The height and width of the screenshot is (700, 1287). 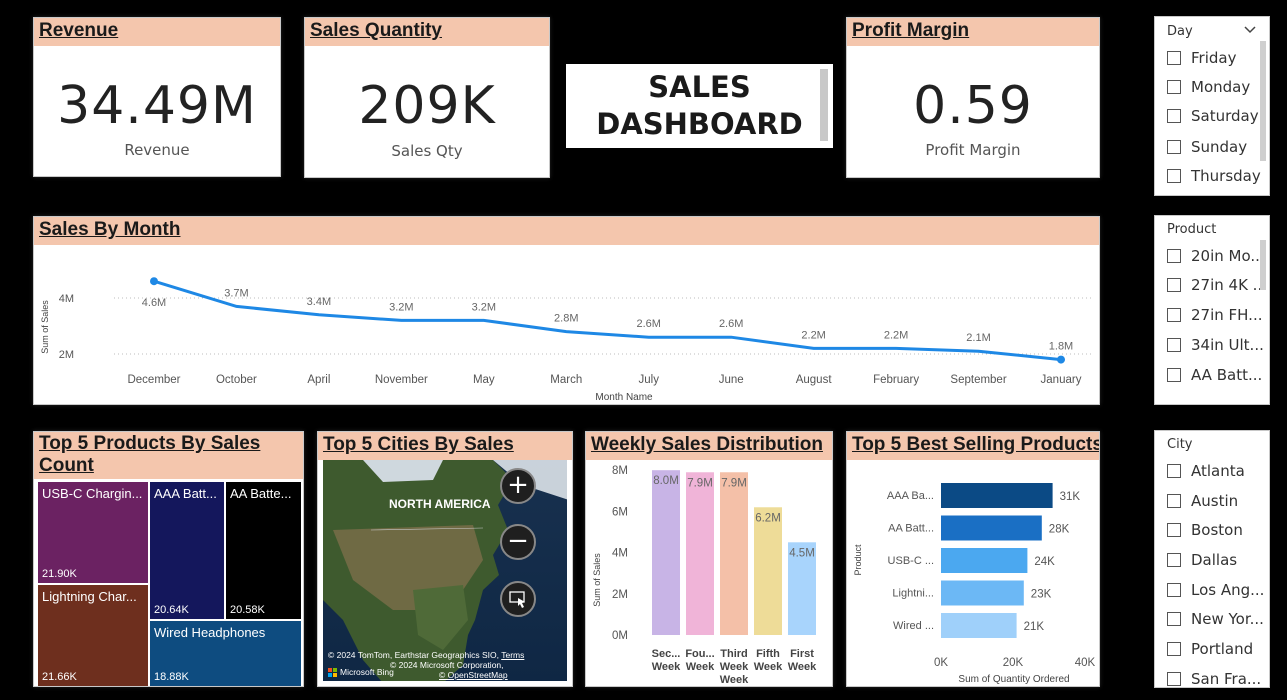 I want to click on data-label: 23K, so click(x=1041, y=595).